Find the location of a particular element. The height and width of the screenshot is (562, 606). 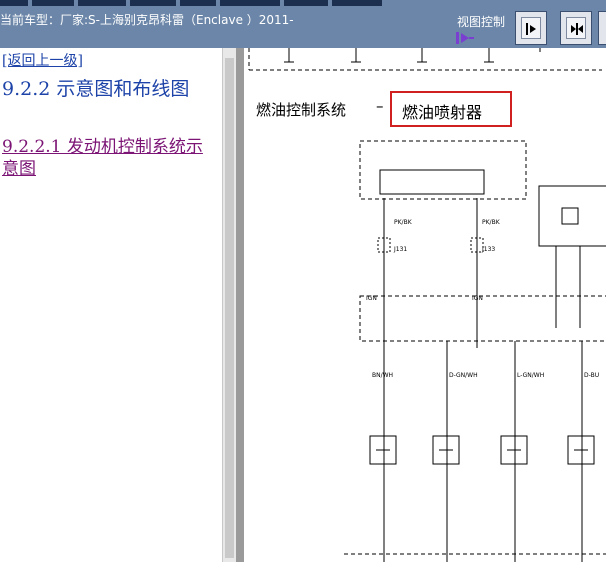

scrollbar-thumb is located at coordinates (229, 308).